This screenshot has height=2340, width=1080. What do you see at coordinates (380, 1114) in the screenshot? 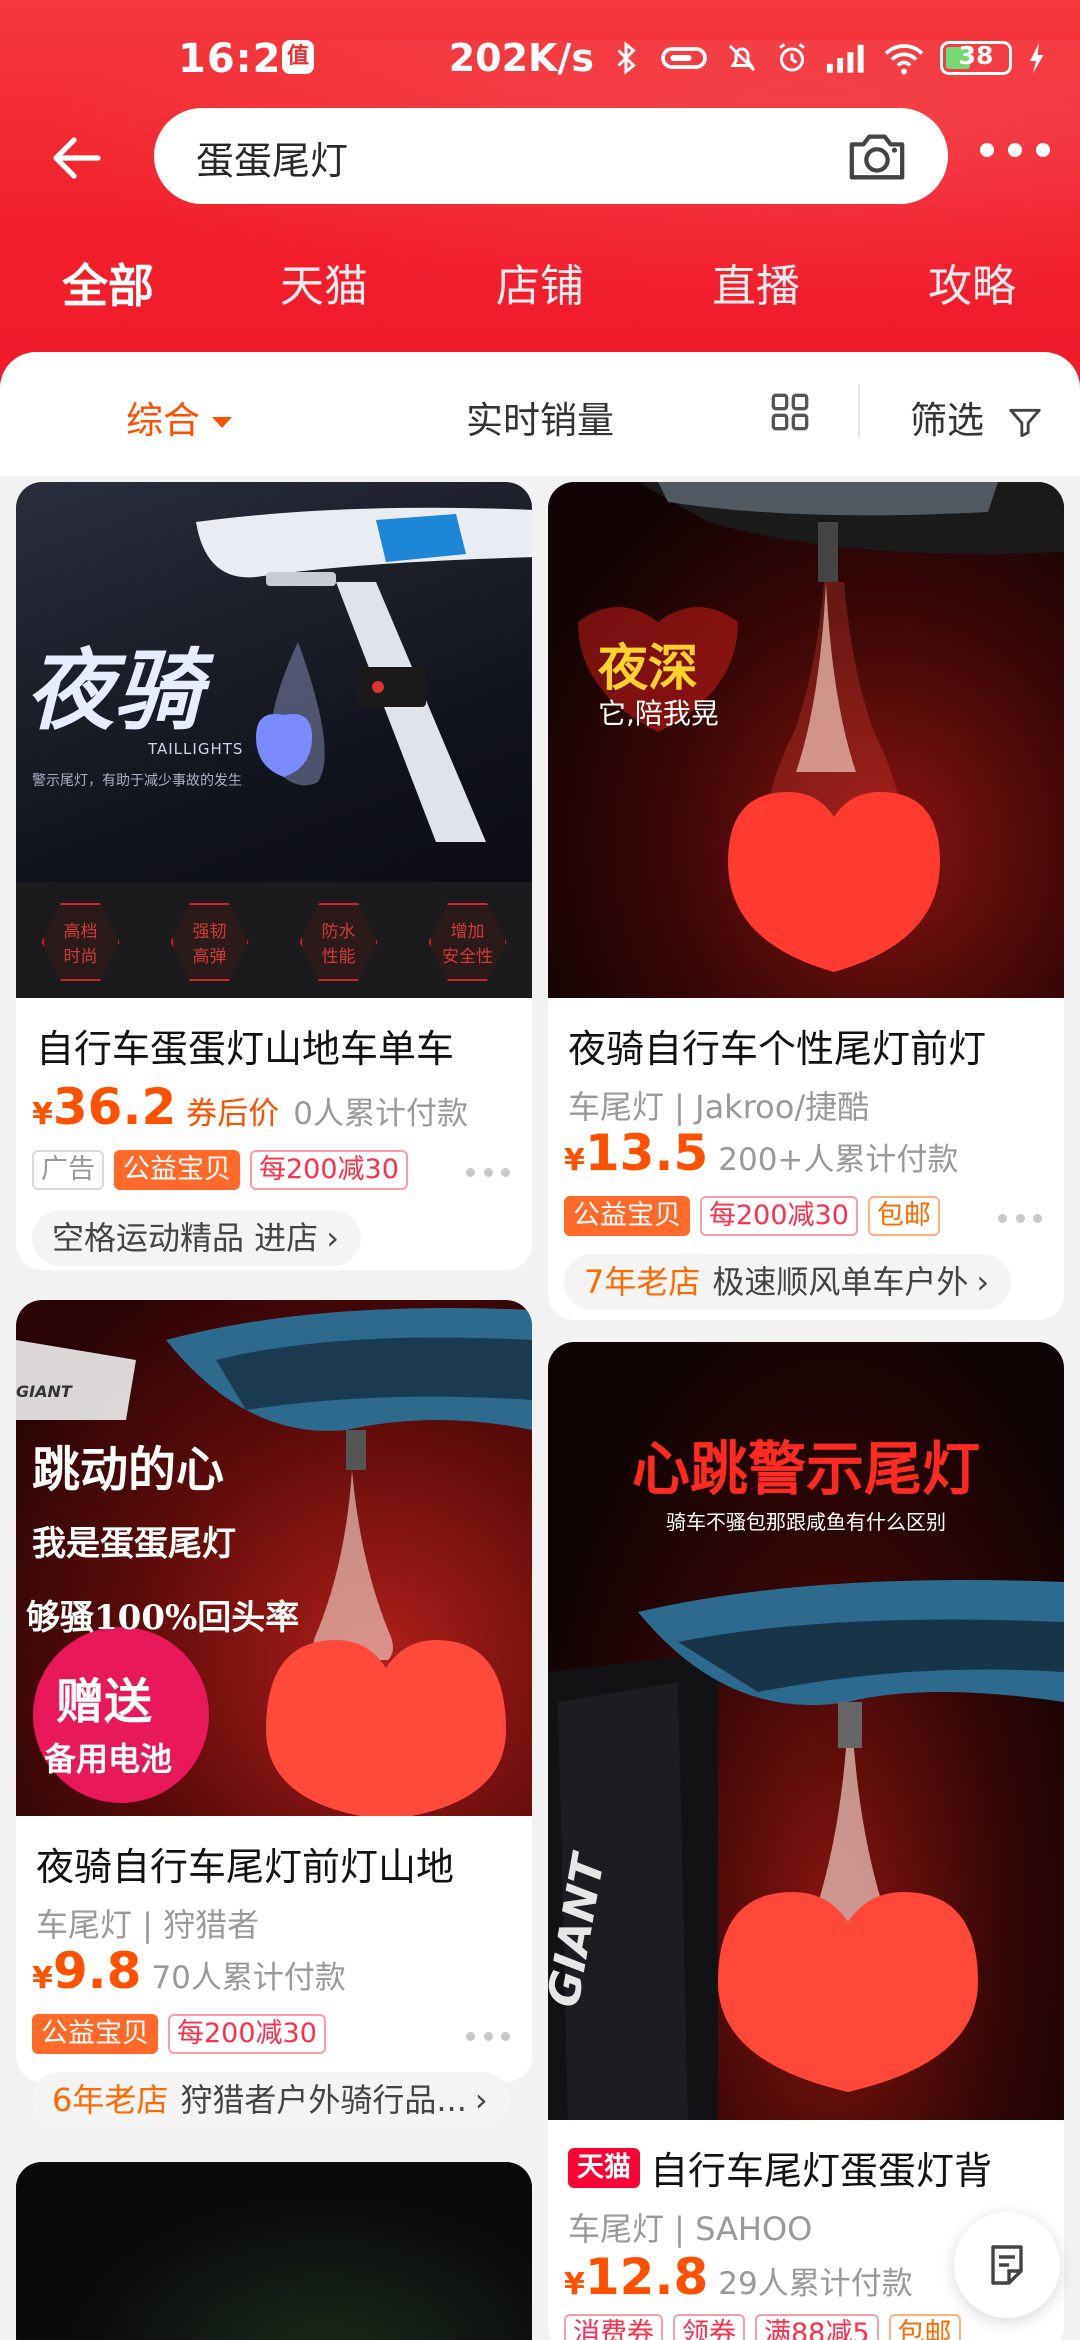
I see `sales-count: 0人累计付款` at bounding box center [380, 1114].